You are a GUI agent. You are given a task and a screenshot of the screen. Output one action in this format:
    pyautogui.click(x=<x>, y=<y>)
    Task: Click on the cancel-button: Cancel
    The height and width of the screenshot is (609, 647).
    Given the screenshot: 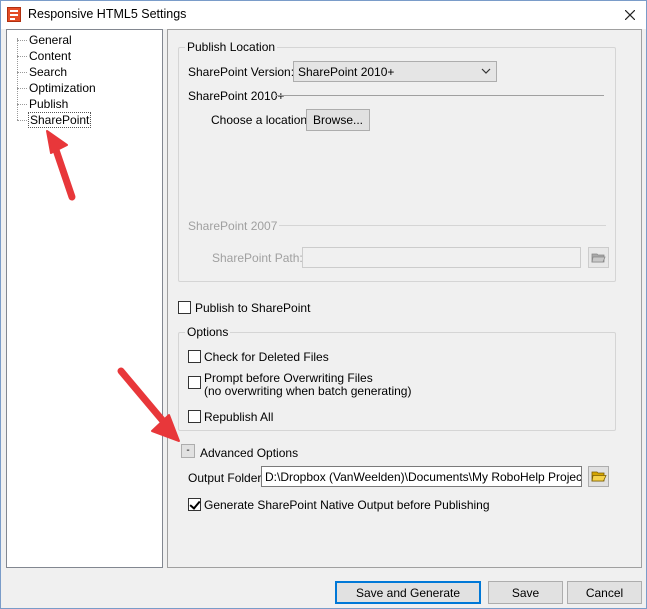 What is the action you would take?
    pyautogui.click(x=604, y=592)
    